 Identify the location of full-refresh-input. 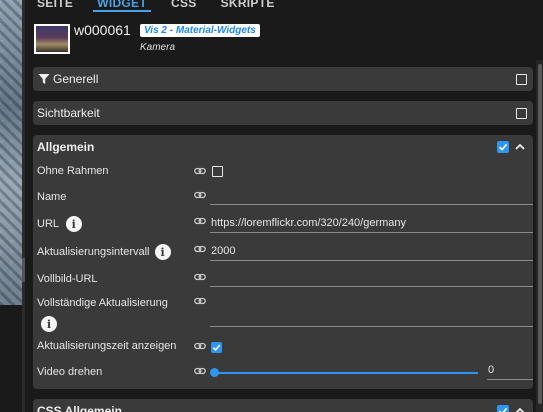
(371, 311).